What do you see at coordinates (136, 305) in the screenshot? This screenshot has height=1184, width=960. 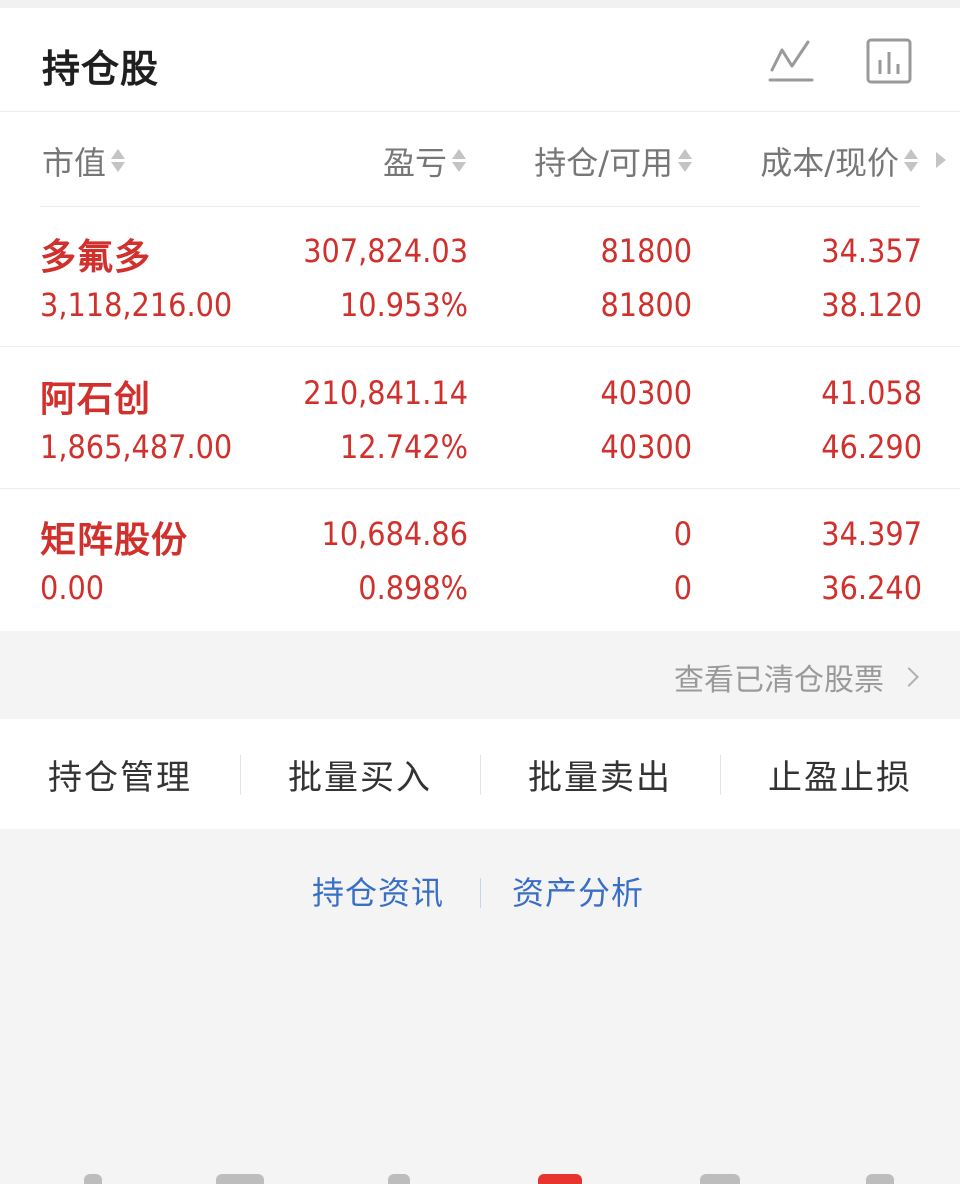 I see `market-value: 3,118,216.00` at bounding box center [136, 305].